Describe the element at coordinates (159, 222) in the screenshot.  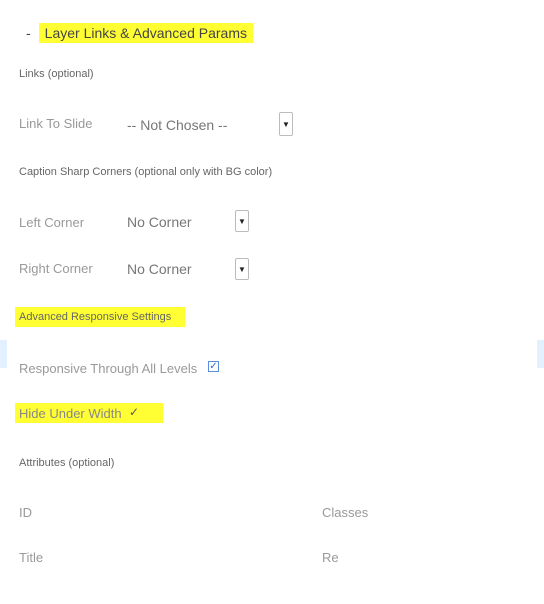
I see `left-corner-select: No Corner` at that location.